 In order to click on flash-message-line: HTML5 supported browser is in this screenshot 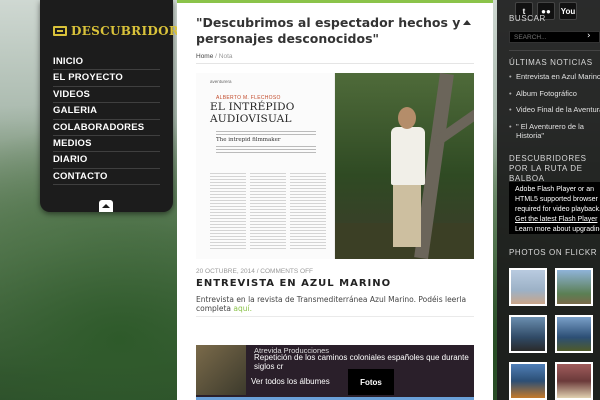, I will do `click(557, 199)`.